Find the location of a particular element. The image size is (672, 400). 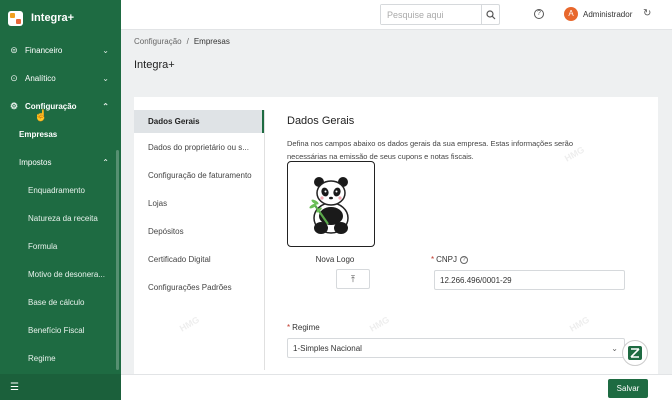

gear-icon: ⚙ is located at coordinates (14, 105).